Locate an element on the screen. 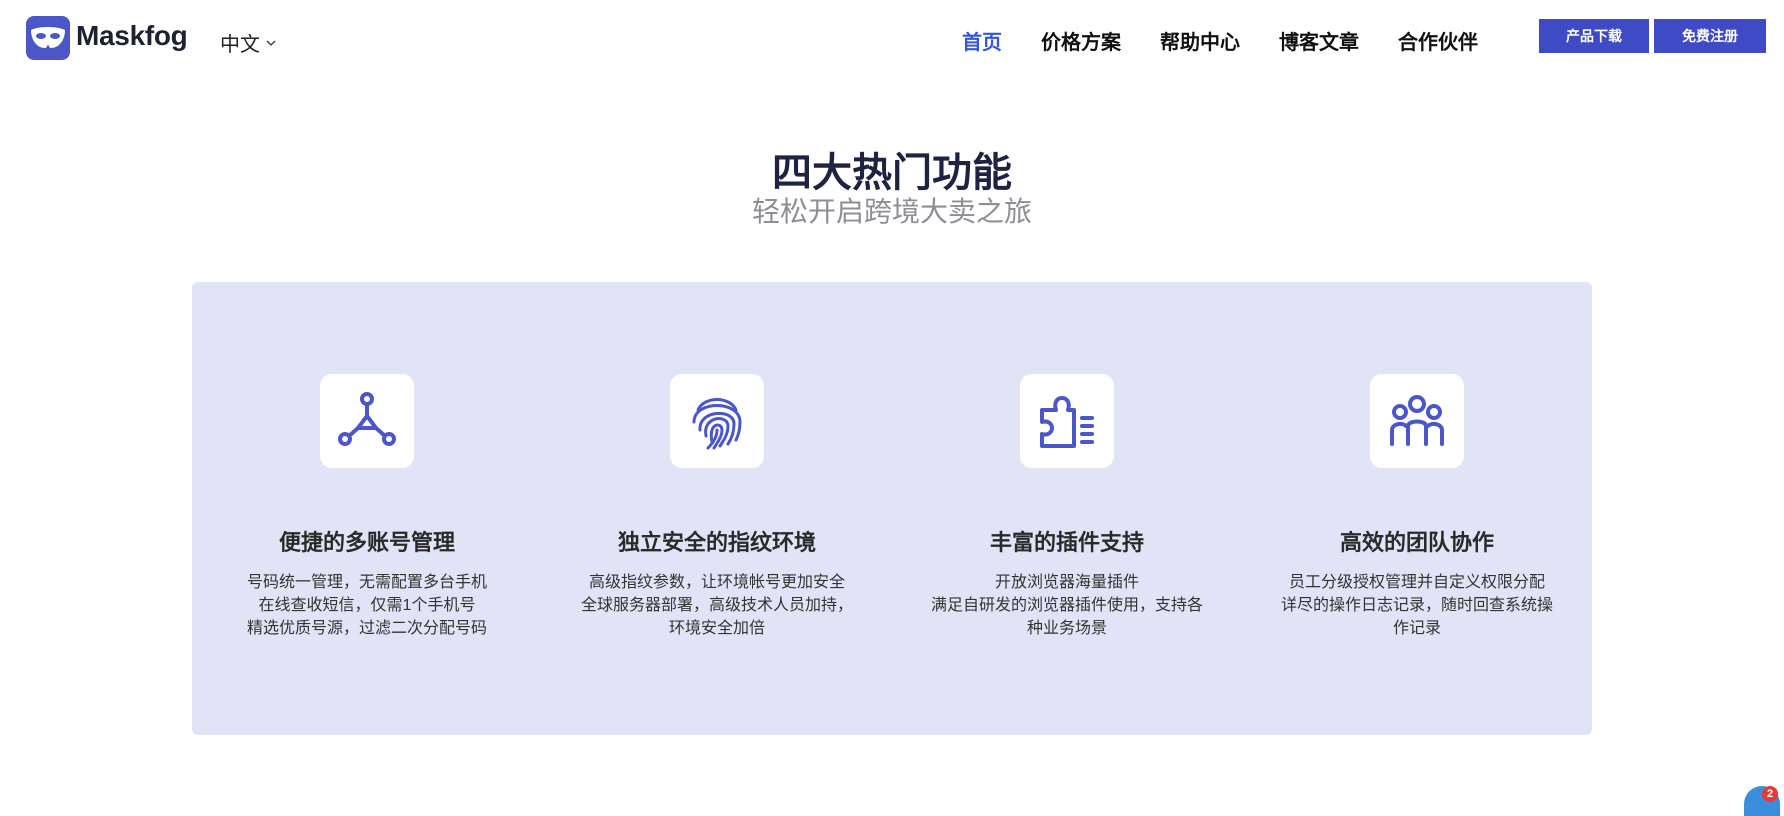 This screenshot has width=1784, height=816. feature-desc-line: 号码统一管理，无需配置多台手机 is located at coordinates (366, 582).